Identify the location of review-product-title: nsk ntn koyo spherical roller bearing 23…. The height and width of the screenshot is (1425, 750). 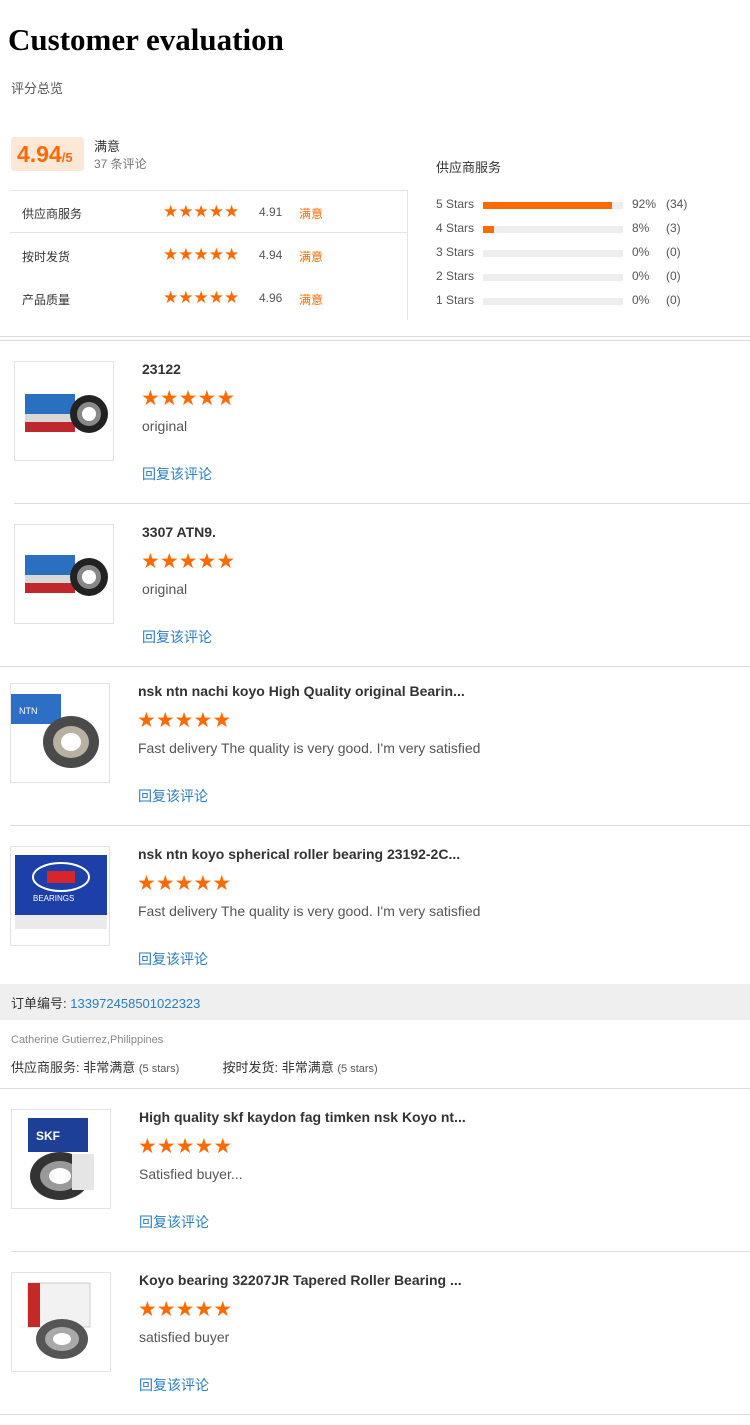
(299, 854).